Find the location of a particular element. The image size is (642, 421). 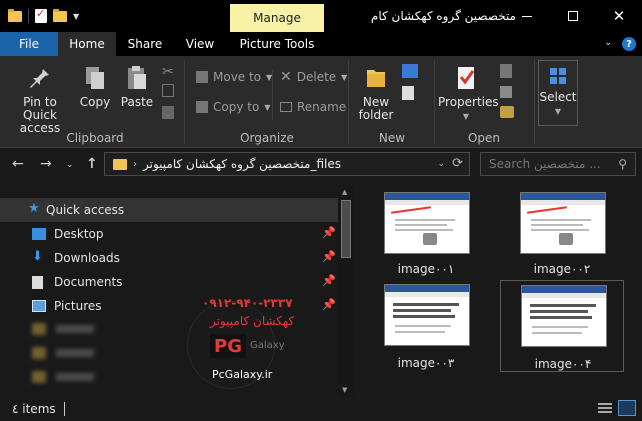

minimize-button is located at coordinates (527, 16).